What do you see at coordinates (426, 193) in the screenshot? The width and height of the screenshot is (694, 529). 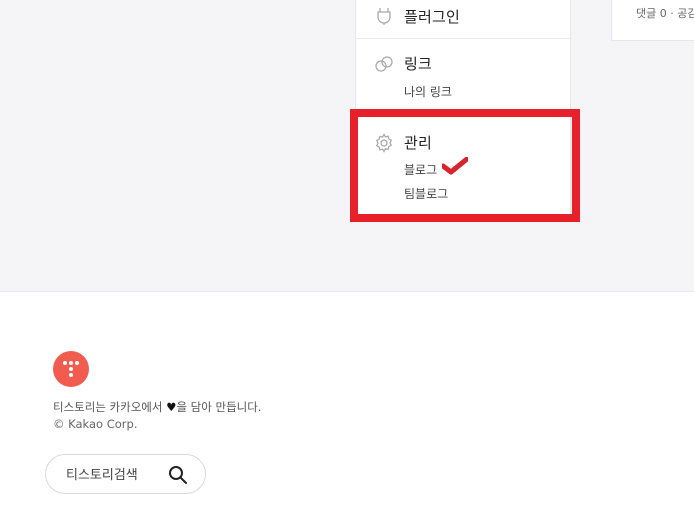 I see `sidebar-subitem-team-blog: 팀블로그` at bounding box center [426, 193].